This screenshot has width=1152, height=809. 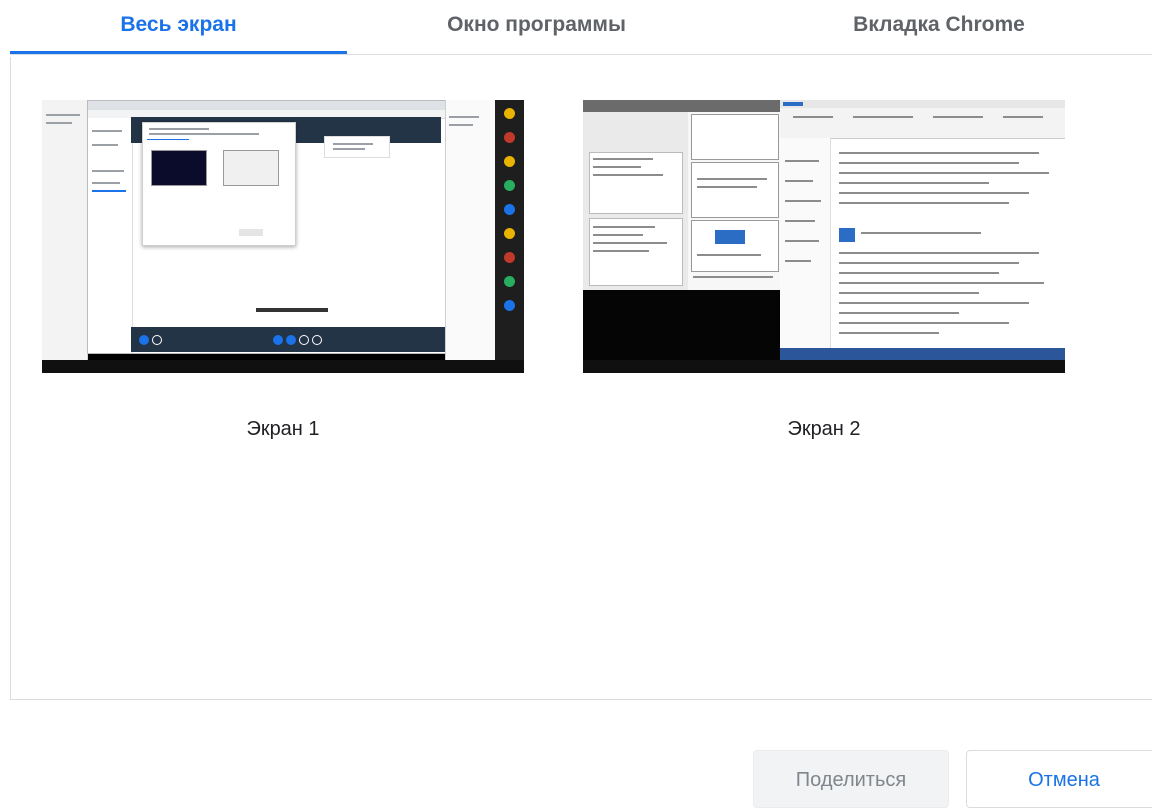 What do you see at coordinates (851, 779) in the screenshot?
I see `share-button: Поделиться` at bounding box center [851, 779].